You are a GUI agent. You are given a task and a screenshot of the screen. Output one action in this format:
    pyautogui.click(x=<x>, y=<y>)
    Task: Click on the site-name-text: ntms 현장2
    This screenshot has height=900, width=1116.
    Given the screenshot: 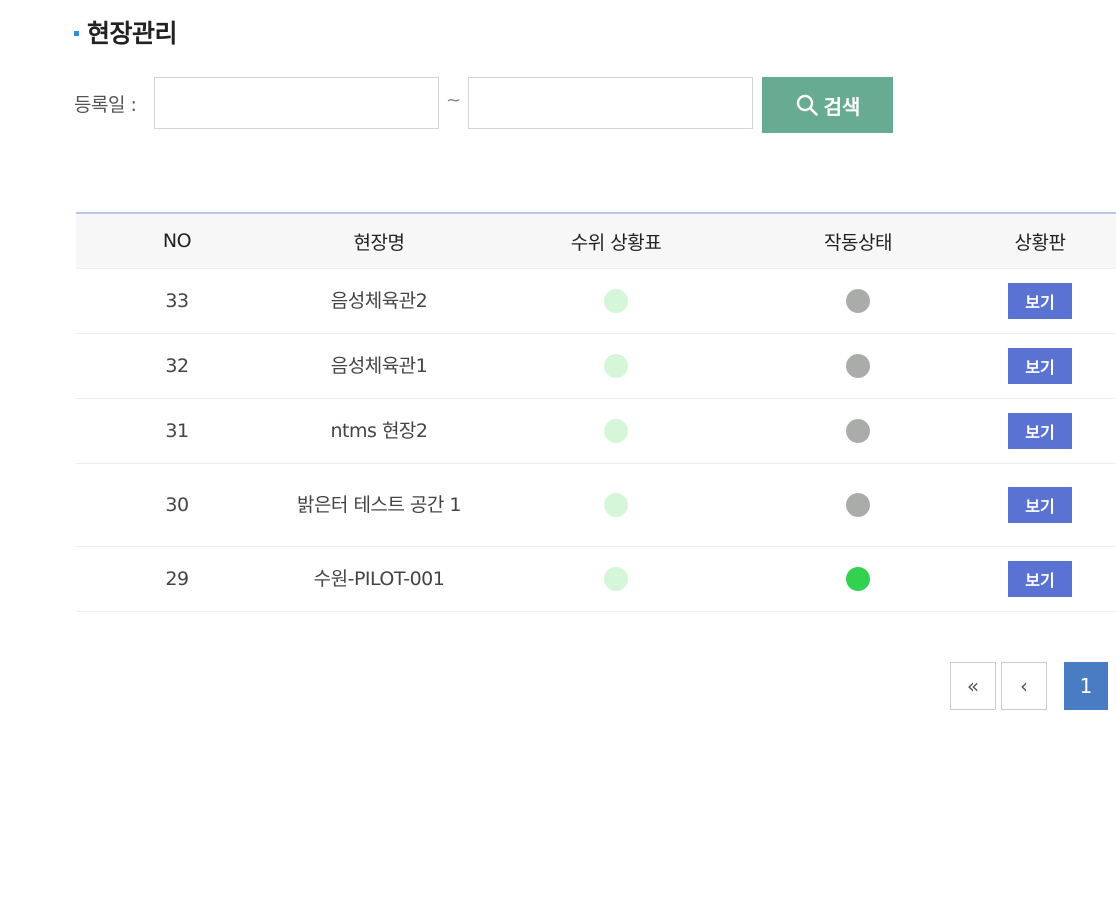 What is the action you would take?
    pyautogui.click(x=379, y=431)
    